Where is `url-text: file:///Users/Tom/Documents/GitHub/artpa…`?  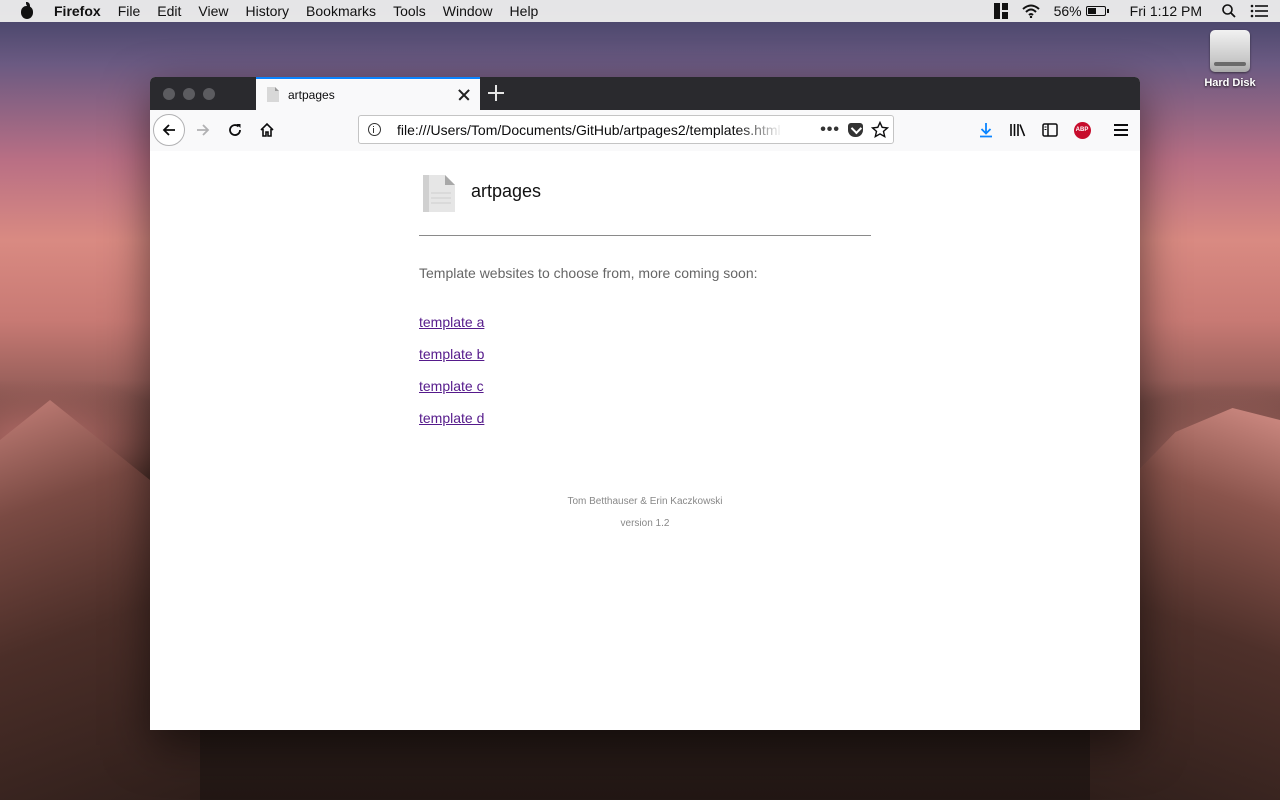
url-text: file:///Users/Tom/Documents/GitHub/artpa… is located at coordinates (590, 130).